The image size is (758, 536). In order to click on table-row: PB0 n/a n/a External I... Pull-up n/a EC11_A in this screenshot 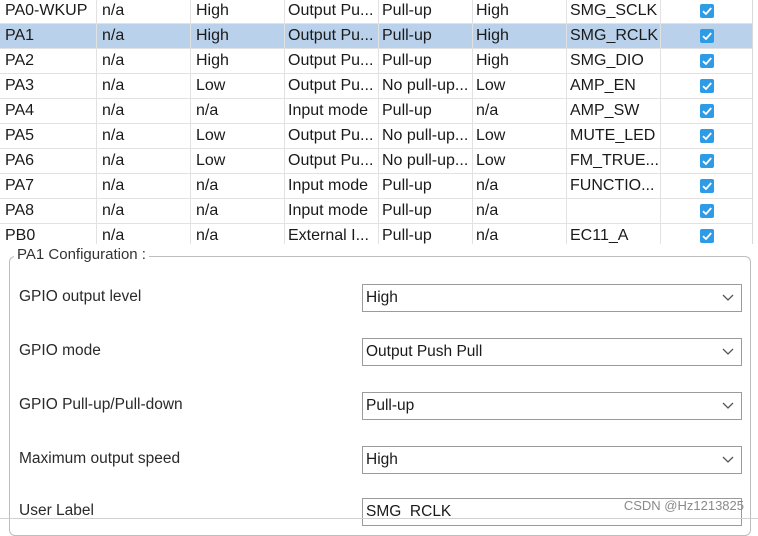, I will do `click(376, 234)`.